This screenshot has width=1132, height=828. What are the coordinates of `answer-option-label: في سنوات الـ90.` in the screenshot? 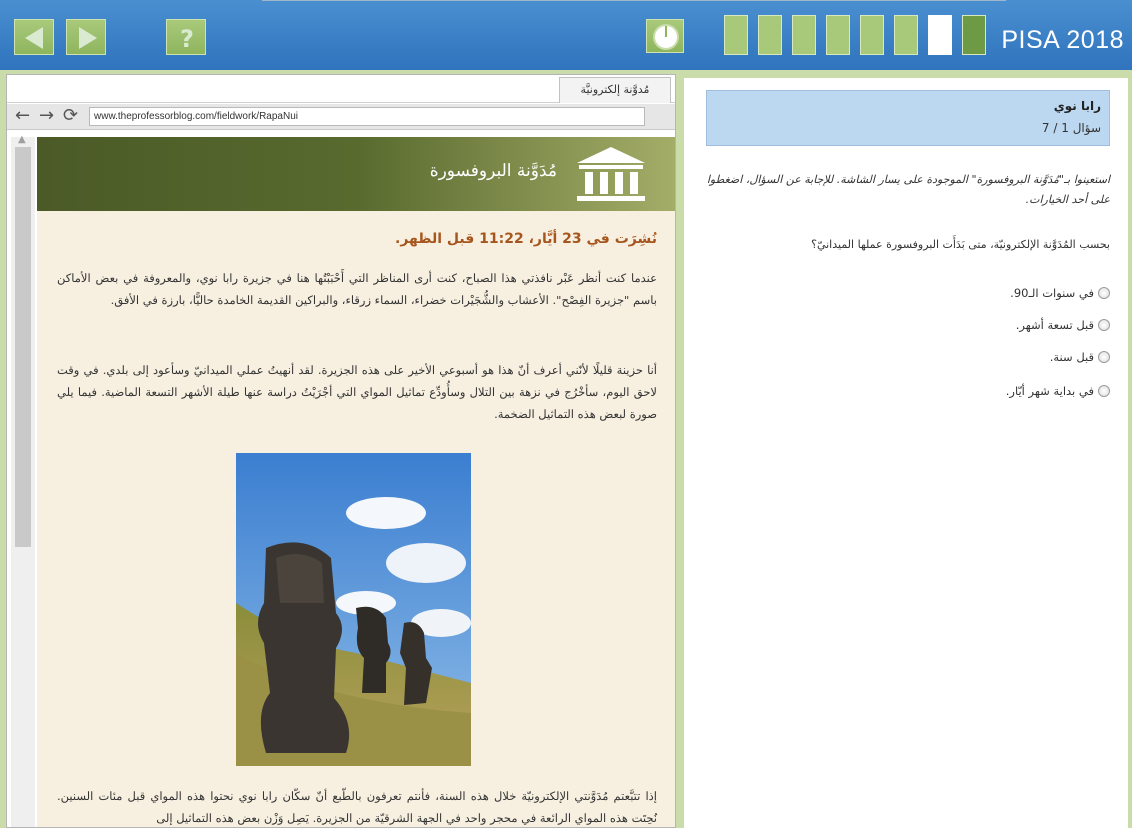 It's located at (1052, 293).